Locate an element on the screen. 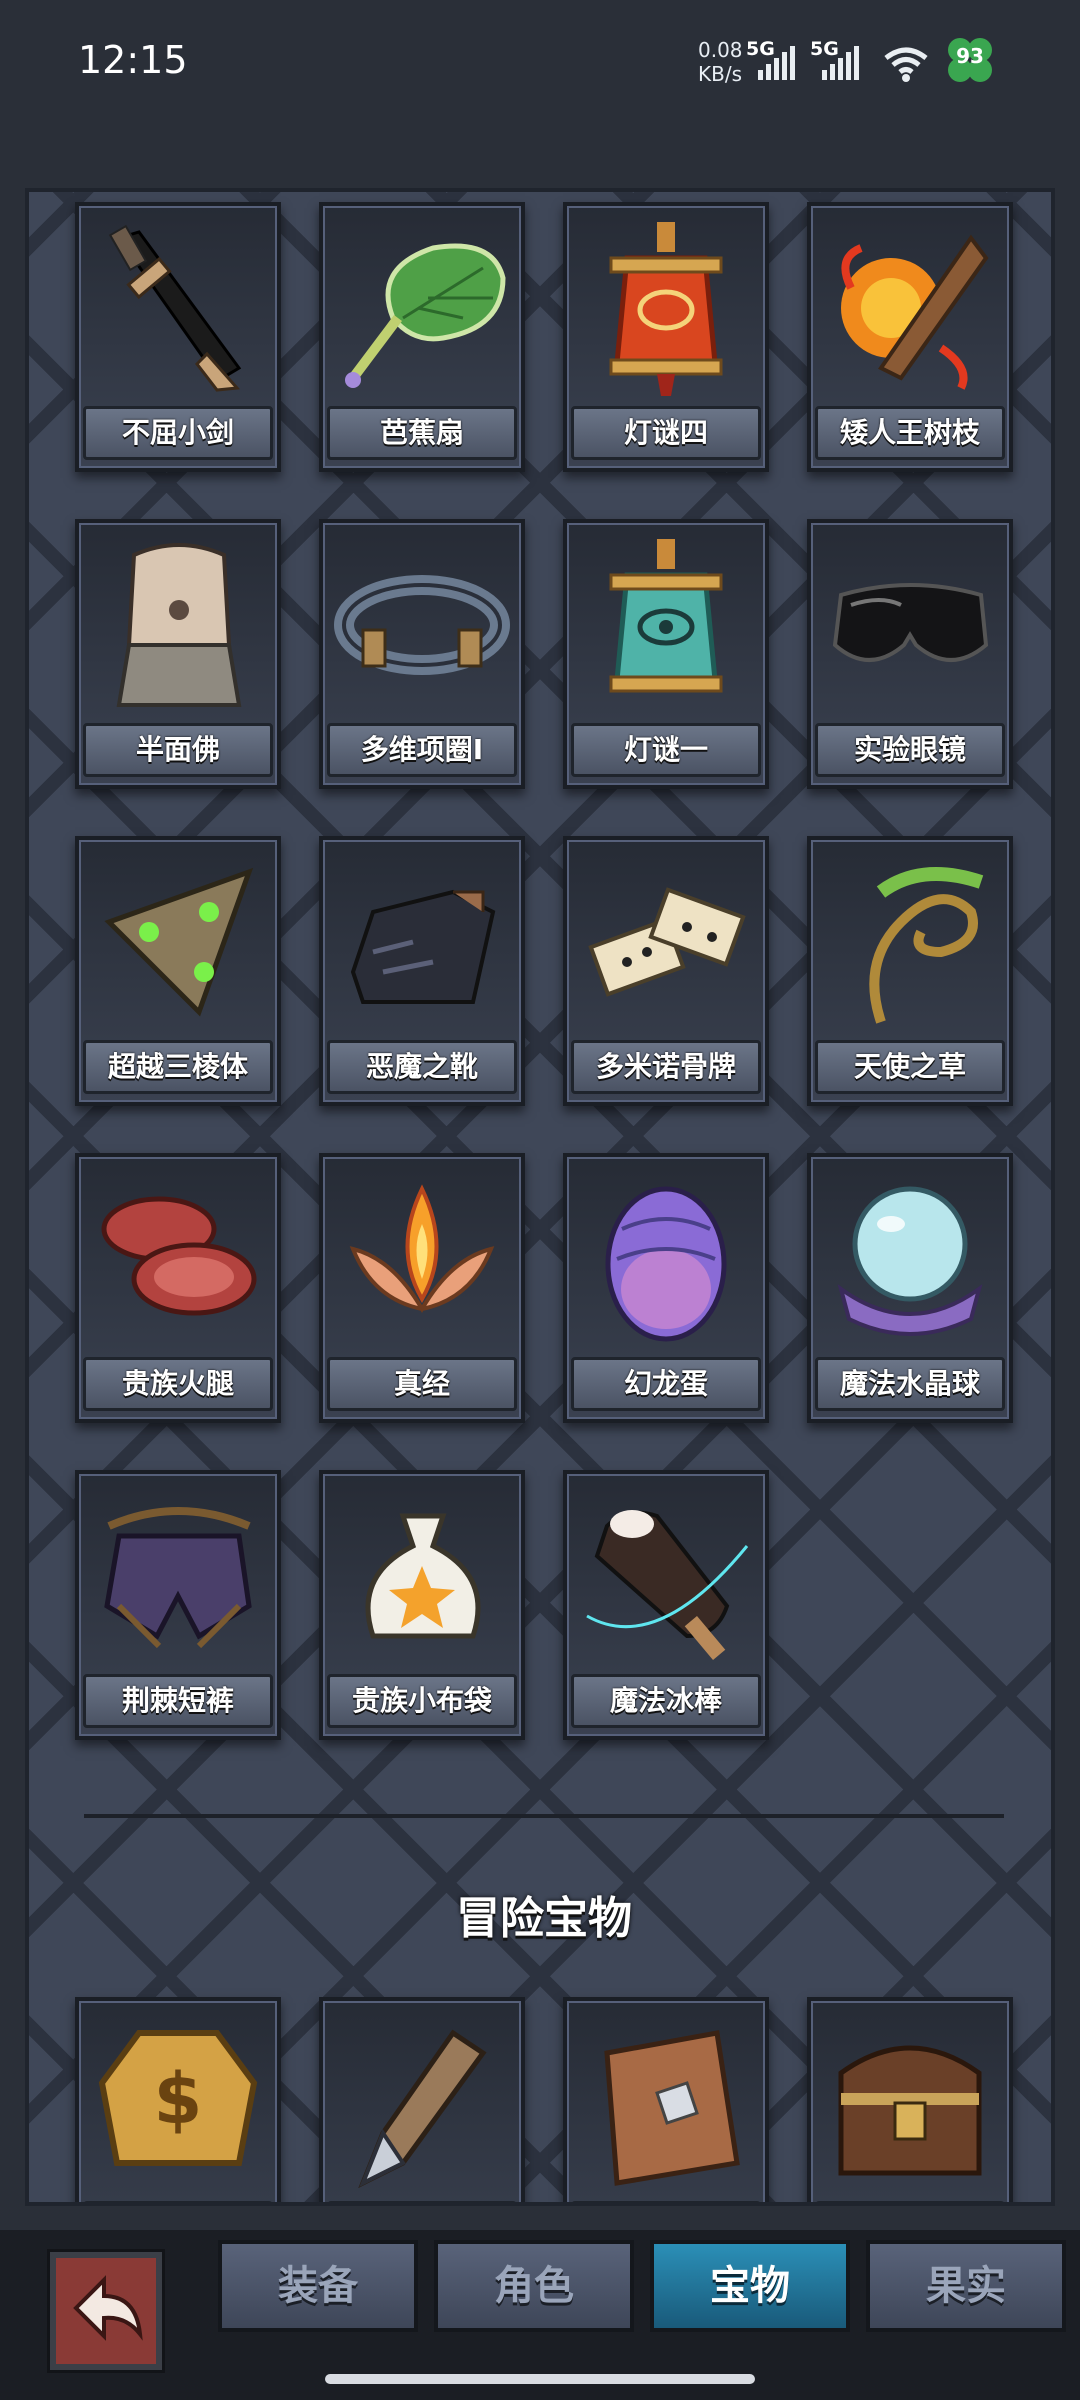 Image resolution: width=1080 pixels, height=2400 pixels. section-divider is located at coordinates (544, 1816).